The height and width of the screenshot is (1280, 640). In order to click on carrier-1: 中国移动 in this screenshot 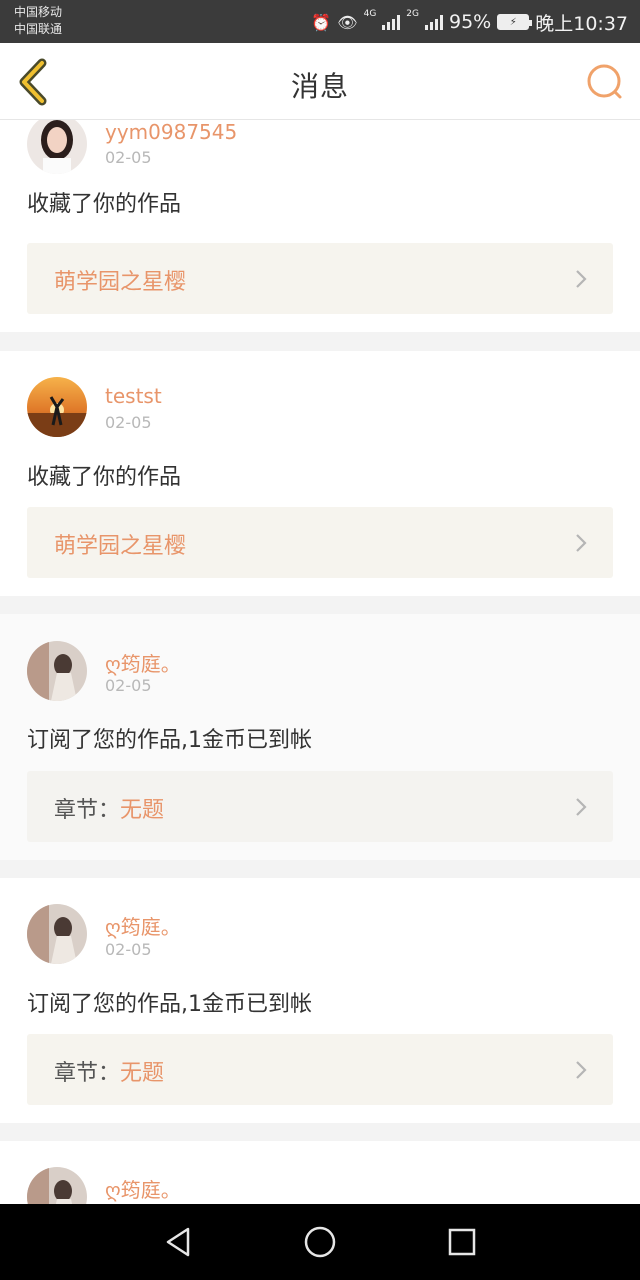, I will do `click(38, 12)`.